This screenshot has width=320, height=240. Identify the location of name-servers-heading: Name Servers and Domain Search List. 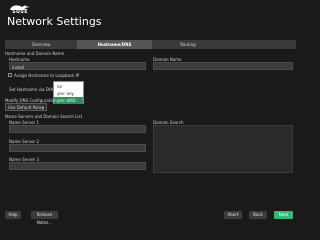
(44, 116).